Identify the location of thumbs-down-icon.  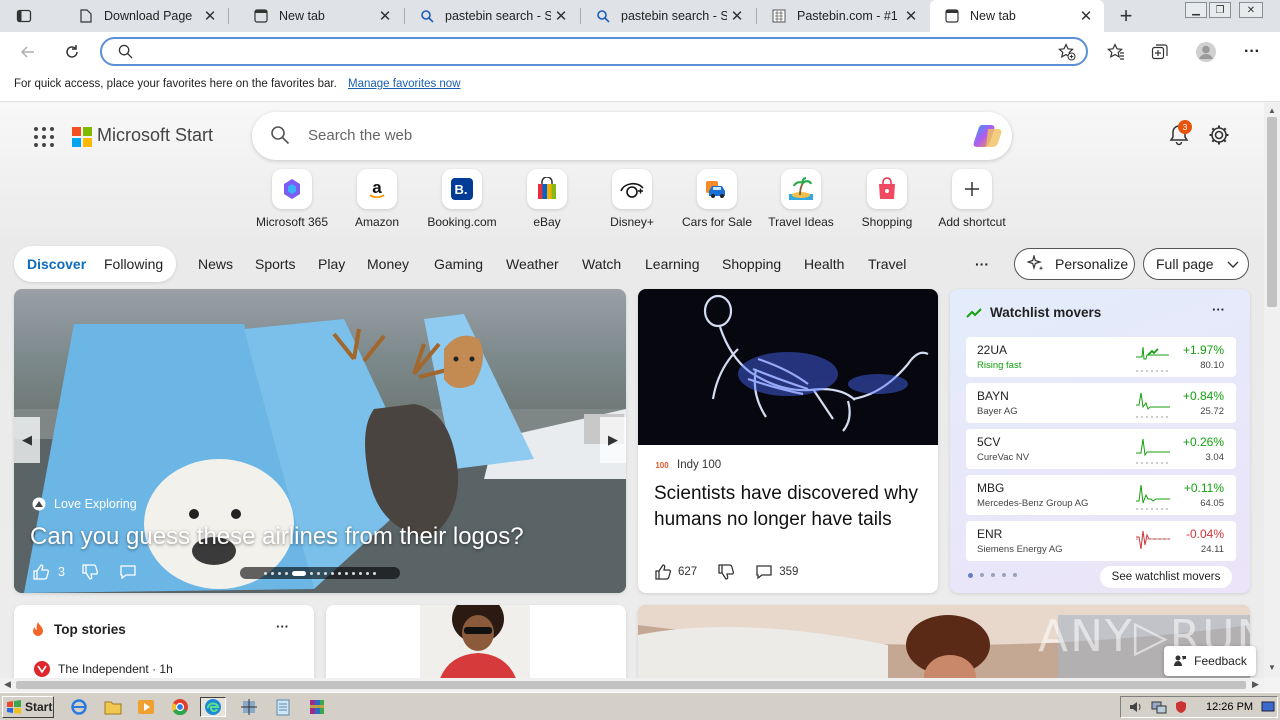
(90, 572).